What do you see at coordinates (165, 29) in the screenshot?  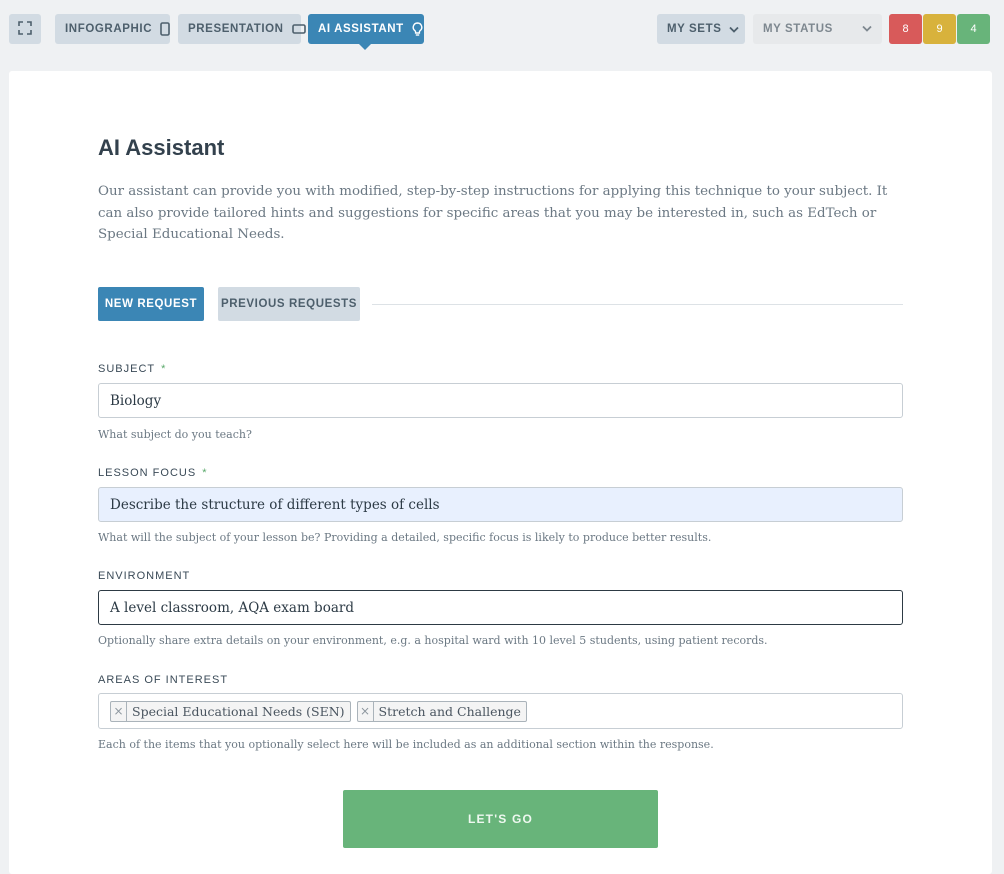 I see `portrait-icon` at bounding box center [165, 29].